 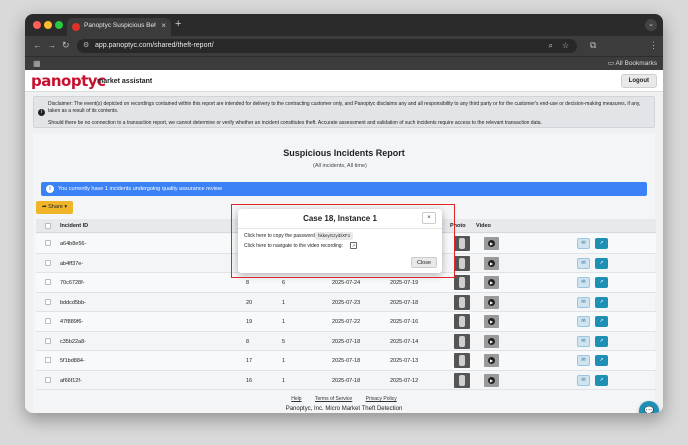 What do you see at coordinates (551, 46) in the screenshot?
I see `zoom-icon: ⌕` at bounding box center [551, 46].